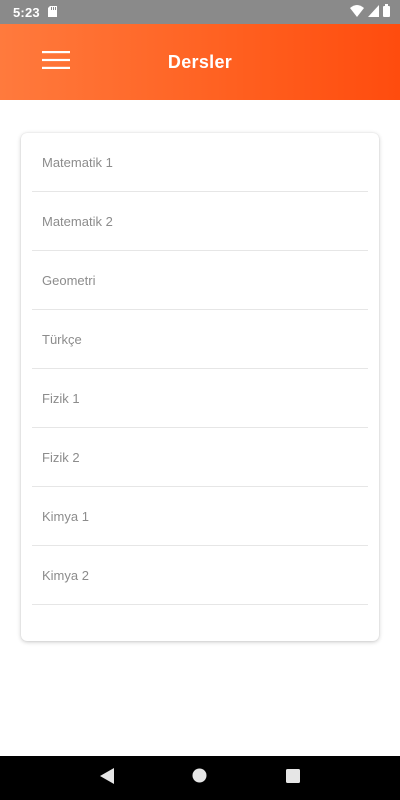 This screenshot has height=800, width=400. Describe the element at coordinates (200, 162) in the screenshot. I see `course-item-matematik-1: Matematik 1` at that location.